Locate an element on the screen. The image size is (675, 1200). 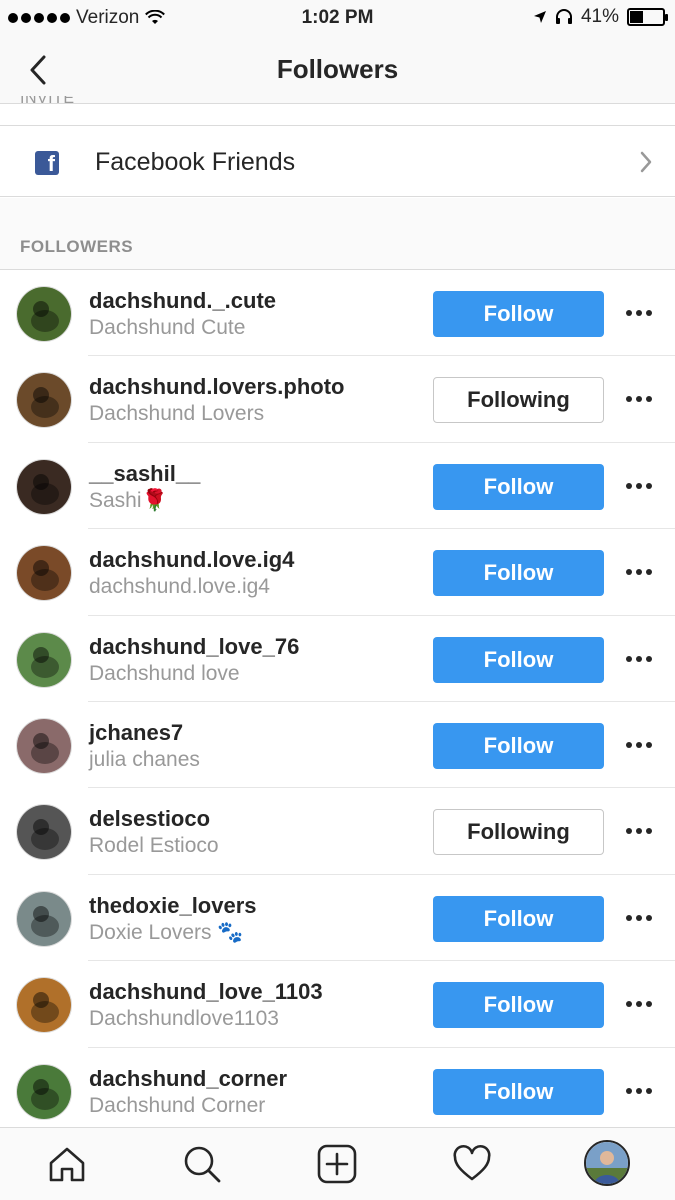
follower-fullname: Rodel Estioco is located at coordinates (154, 846).